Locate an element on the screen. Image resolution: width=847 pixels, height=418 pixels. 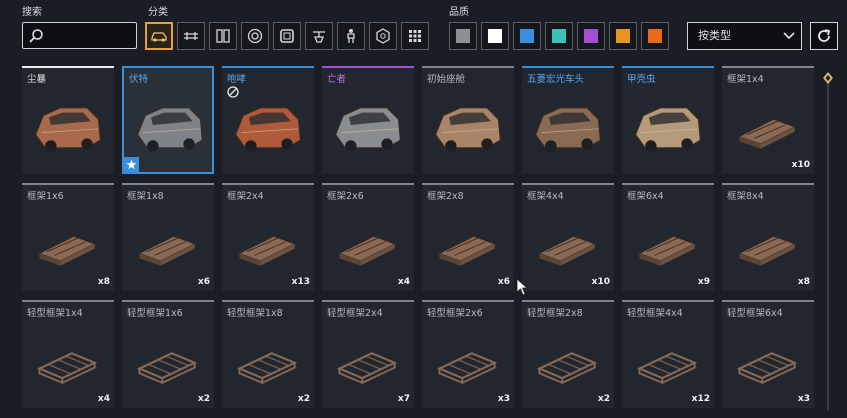
refresh-button is located at coordinates (824, 36).